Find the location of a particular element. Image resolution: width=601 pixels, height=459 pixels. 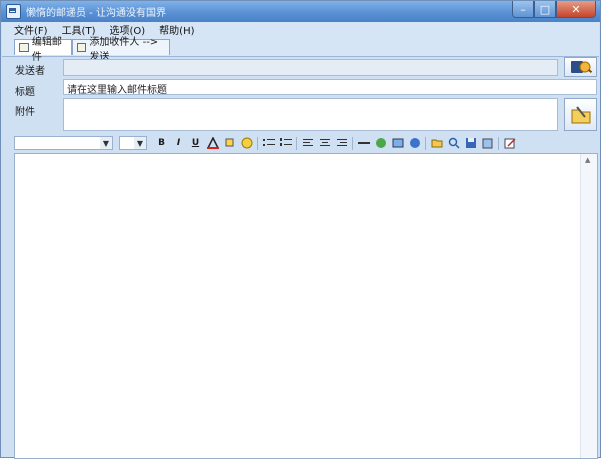

maximize-button: □ is located at coordinates (545, 9).